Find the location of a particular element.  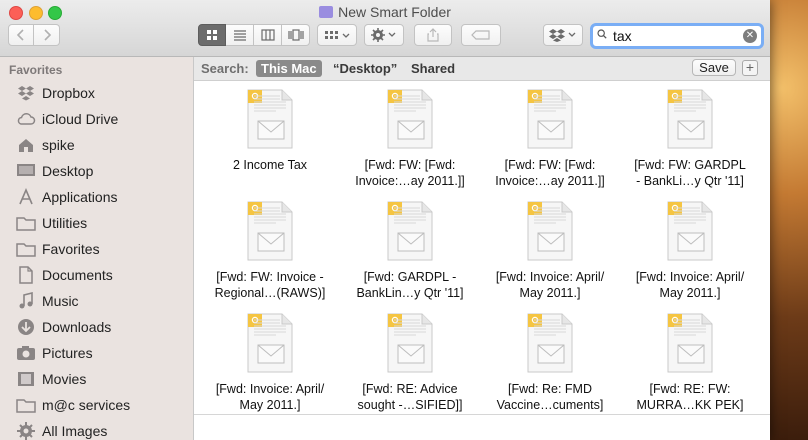

sidebar-item-label: Favorites is located at coordinates (71, 249).